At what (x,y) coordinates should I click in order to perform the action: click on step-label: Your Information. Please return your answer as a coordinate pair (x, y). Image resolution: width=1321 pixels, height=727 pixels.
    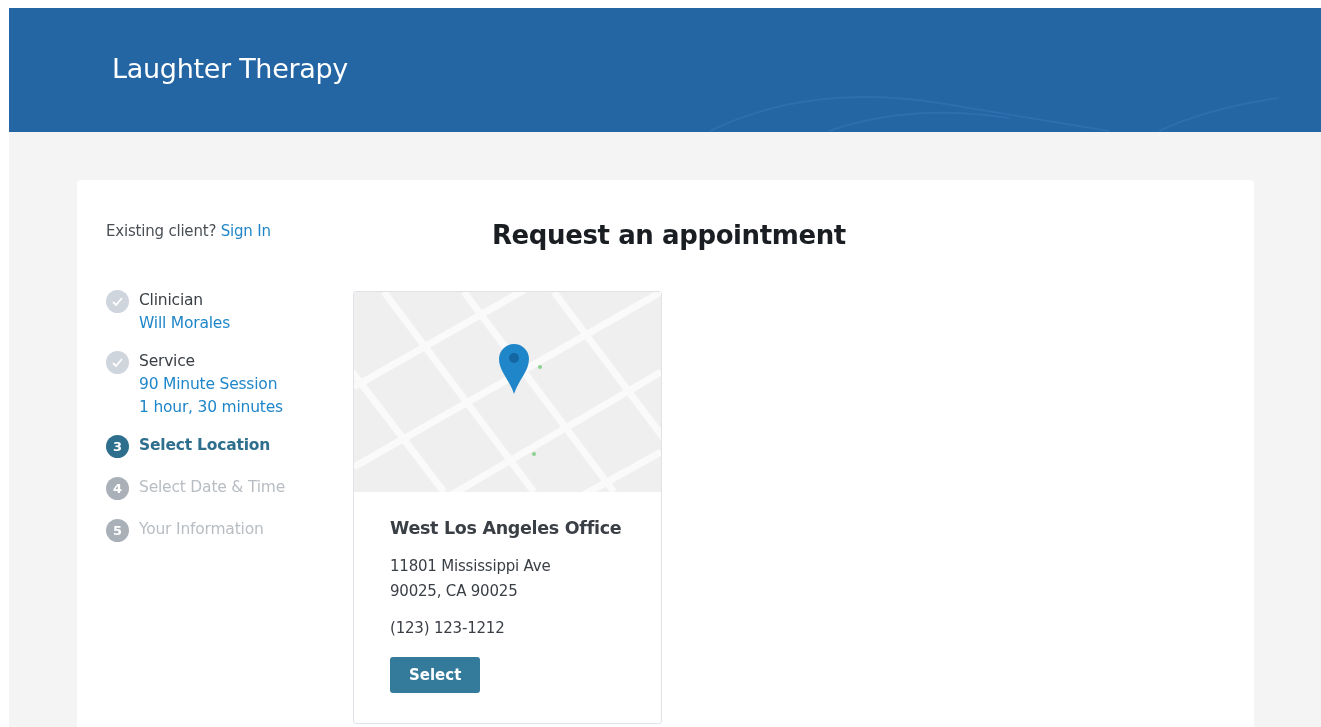
    Looking at the image, I should click on (201, 529).